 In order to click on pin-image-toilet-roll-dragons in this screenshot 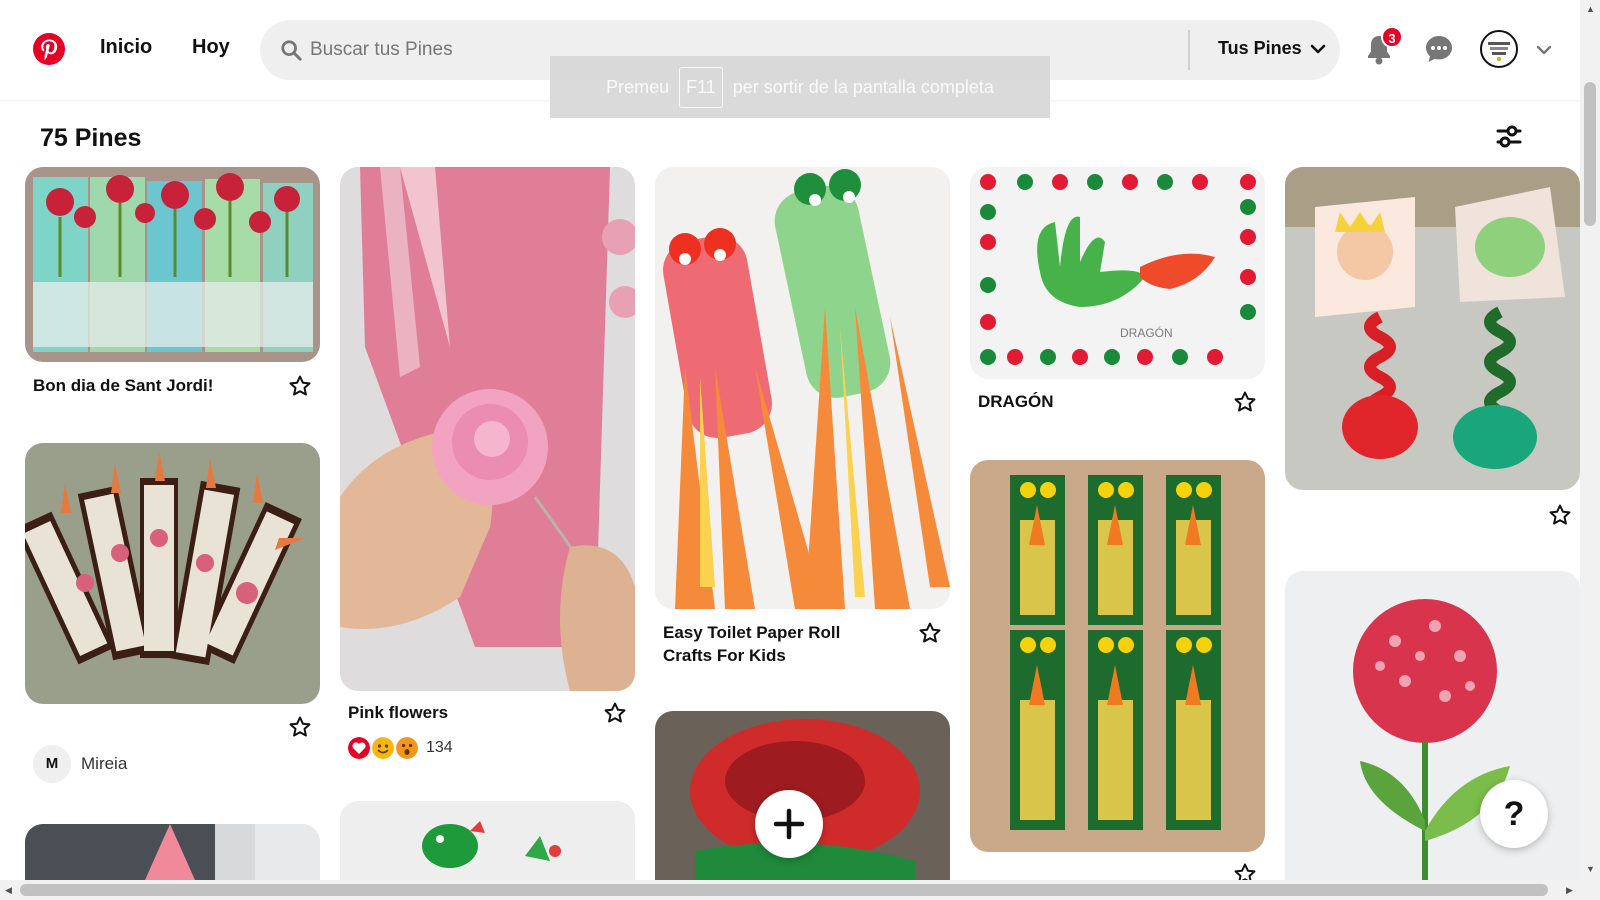, I will do `click(802, 388)`.